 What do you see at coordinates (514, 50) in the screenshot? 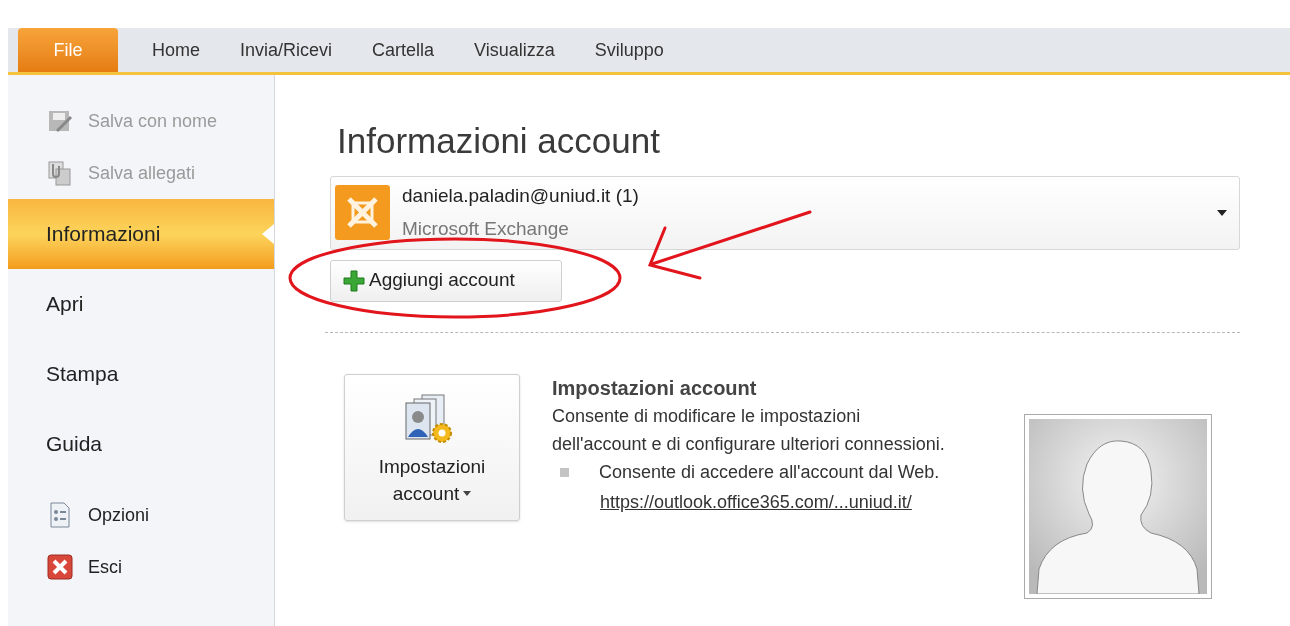
I see `ribbon-tab: Visualizza` at bounding box center [514, 50].